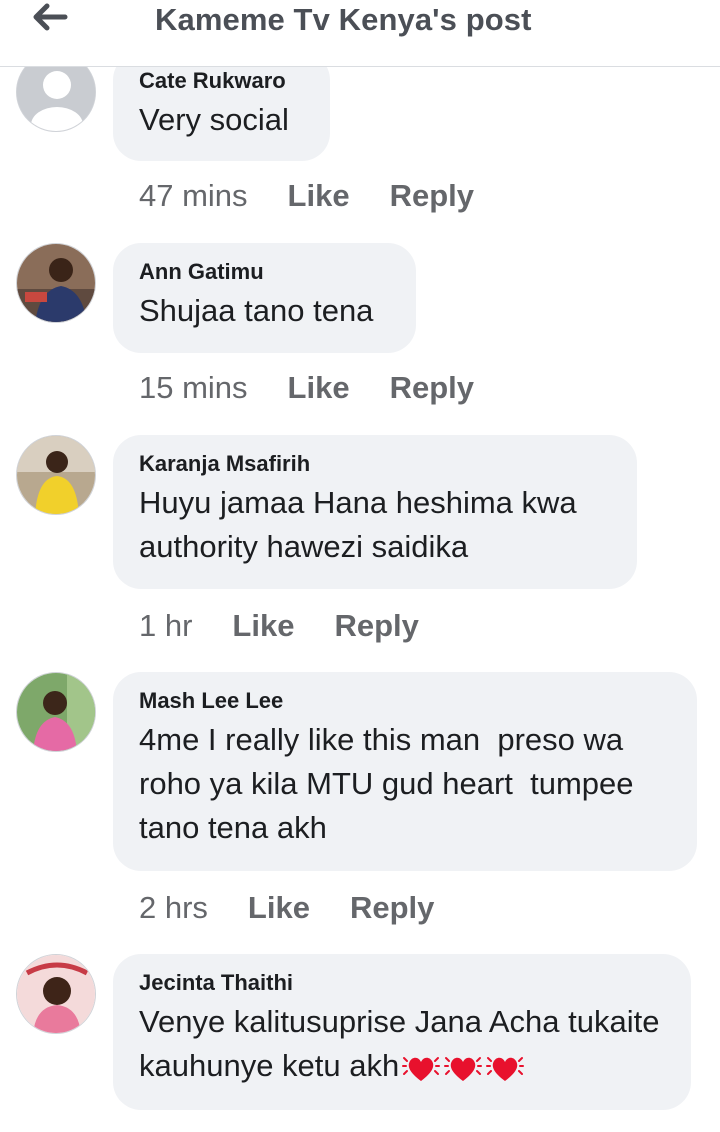 This screenshot has width=720, height=1132. What do you see at coordinates (299, 626) in the screenshot?
I see `comment-actions: 1 hr Like Reply` at bounding box center [299, 626].